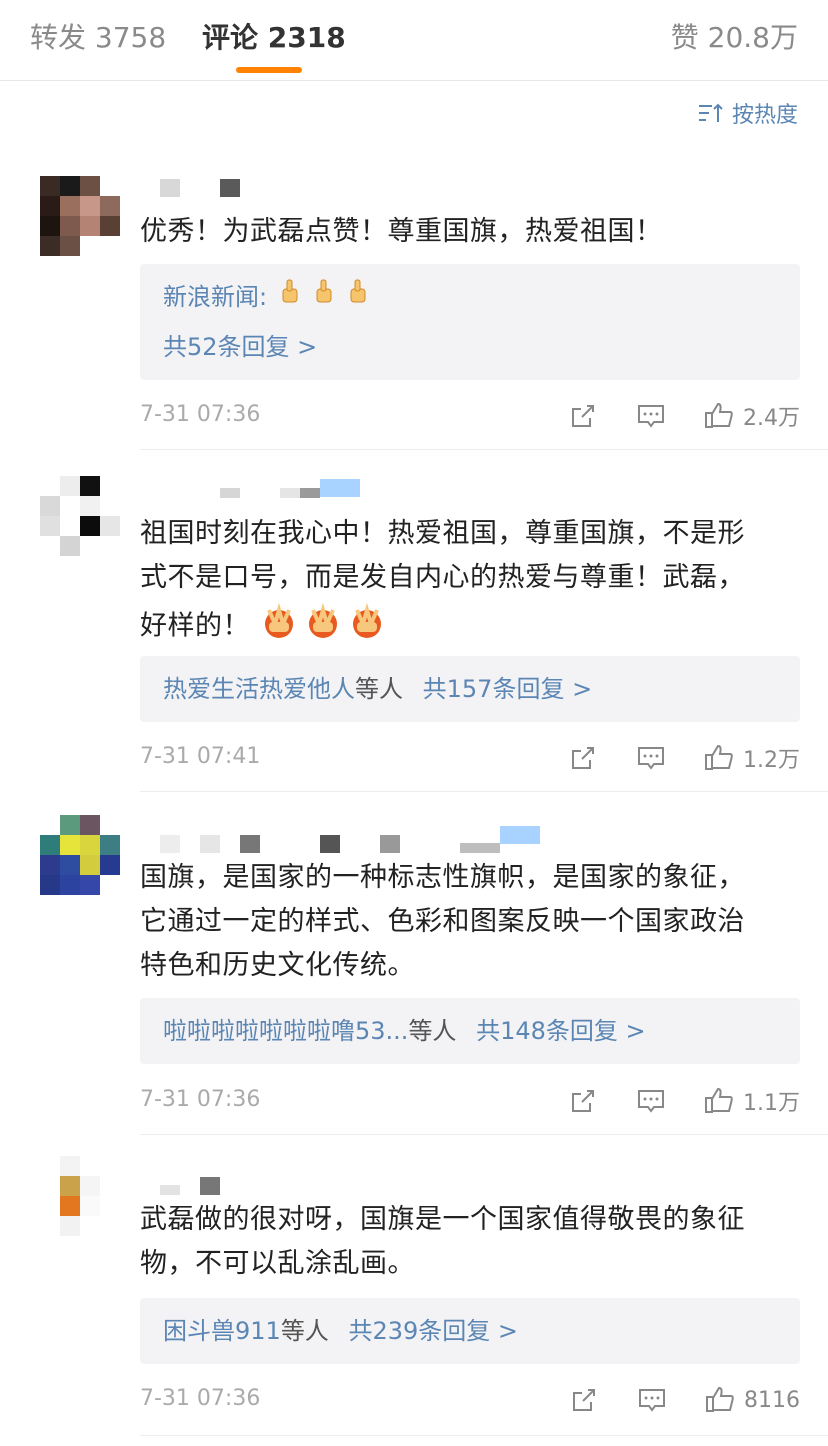 The height and width of the screenshot is (1446, 828). What do you see at coordinates (771, 1103) in the screenshot?
I see `like-count: 1.1万` at bounding box center [771, 1103].